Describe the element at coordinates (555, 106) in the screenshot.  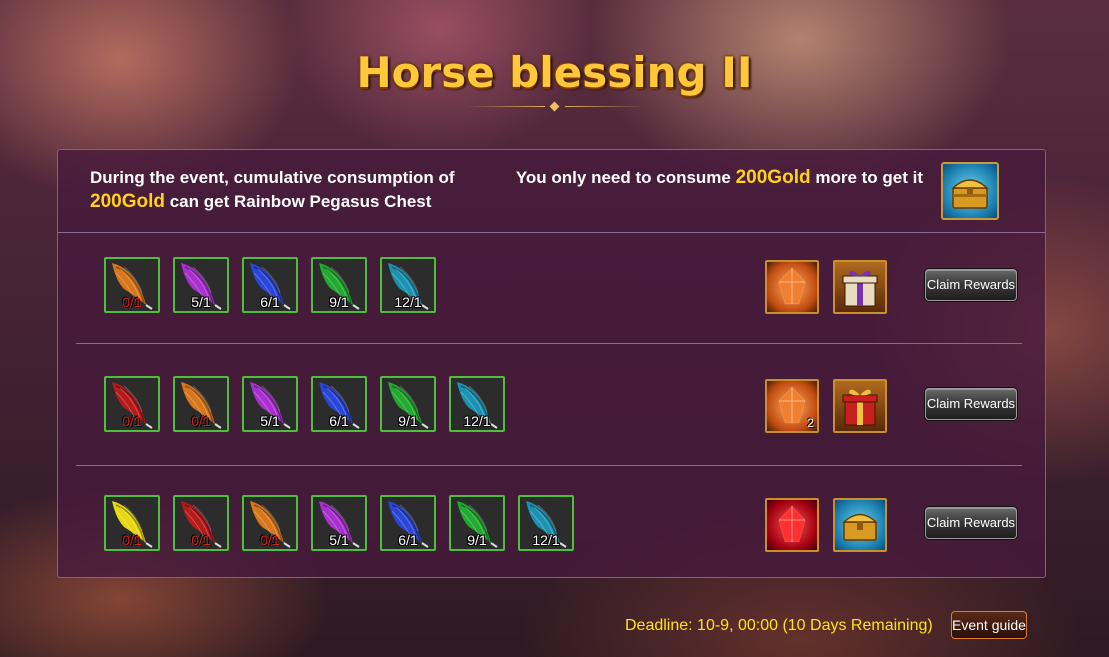
I see `title-ornament` at that location.